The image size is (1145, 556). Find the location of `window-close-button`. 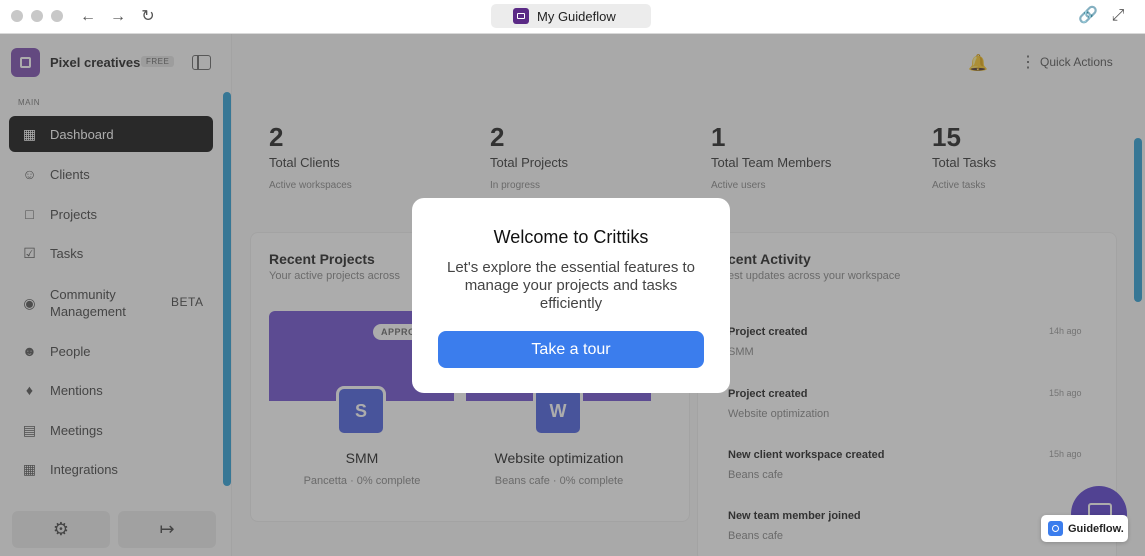

window-close-button is located at coordinates (17, 16).